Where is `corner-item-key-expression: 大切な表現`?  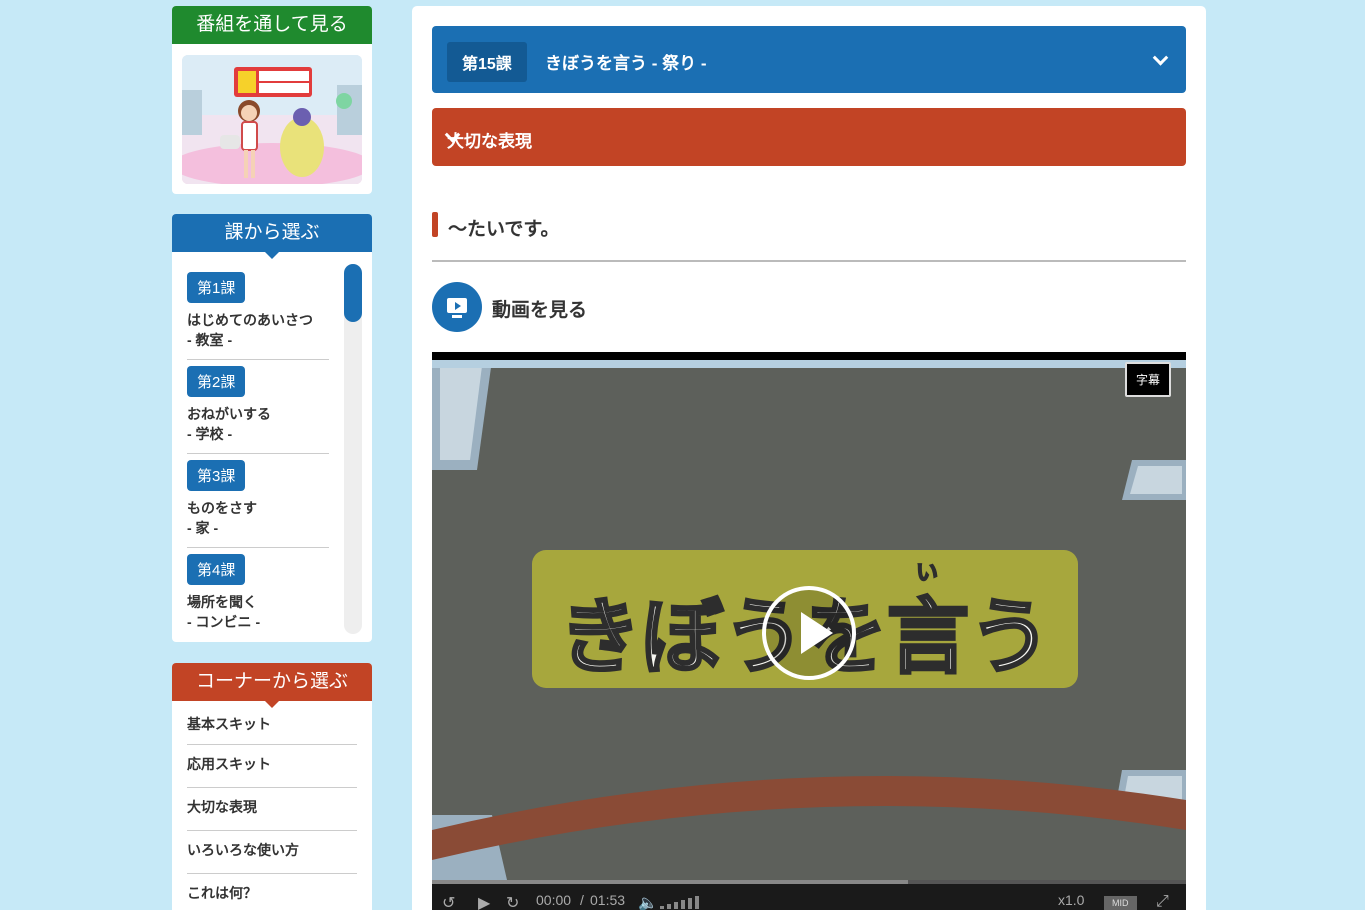 corner-item-key-expression: 大切な表現 is located at coordinates (272, 809).